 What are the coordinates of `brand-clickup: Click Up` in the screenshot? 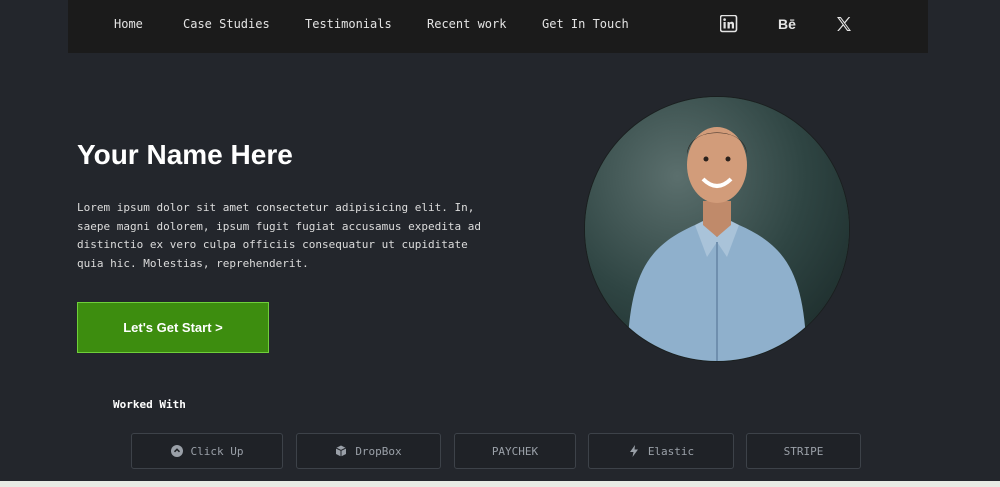 It's located at (207, 451).